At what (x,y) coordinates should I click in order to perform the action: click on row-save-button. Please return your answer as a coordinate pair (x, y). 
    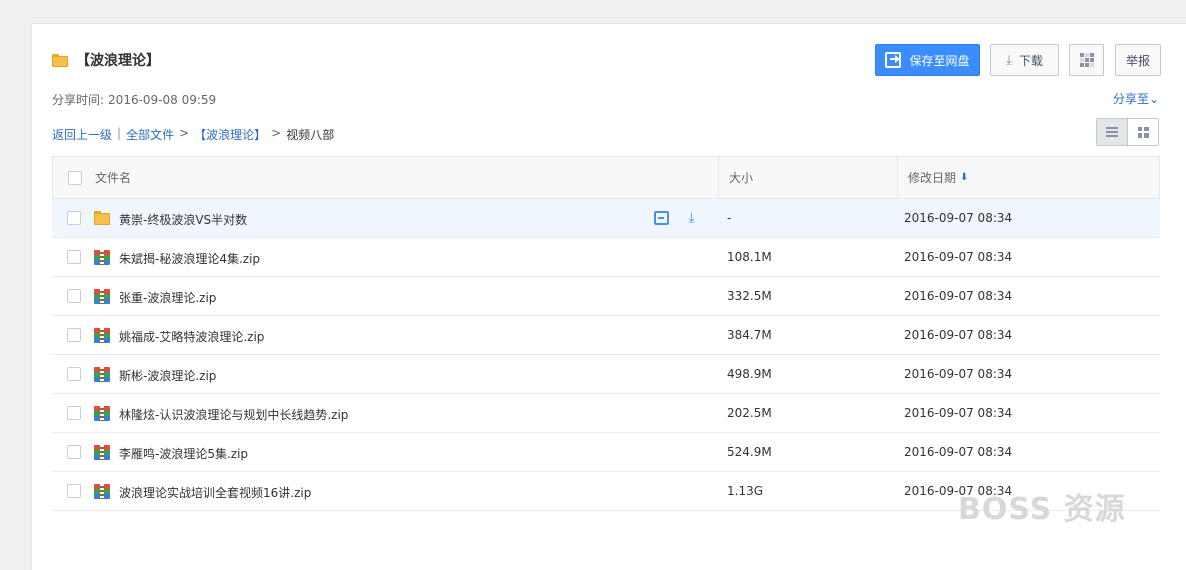
    Looking at the image, I should click on (661, 218).